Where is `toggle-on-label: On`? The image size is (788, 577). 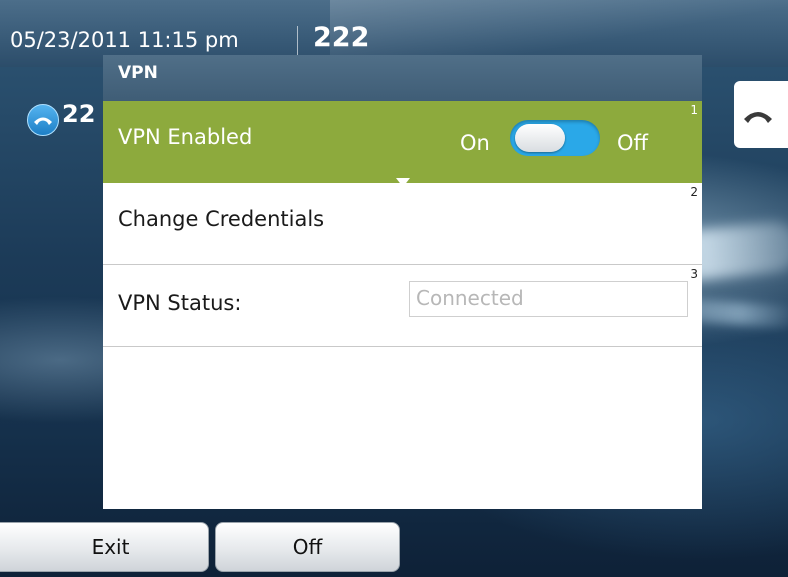
toggle-on-label: On is located at coordinates (475, 143).